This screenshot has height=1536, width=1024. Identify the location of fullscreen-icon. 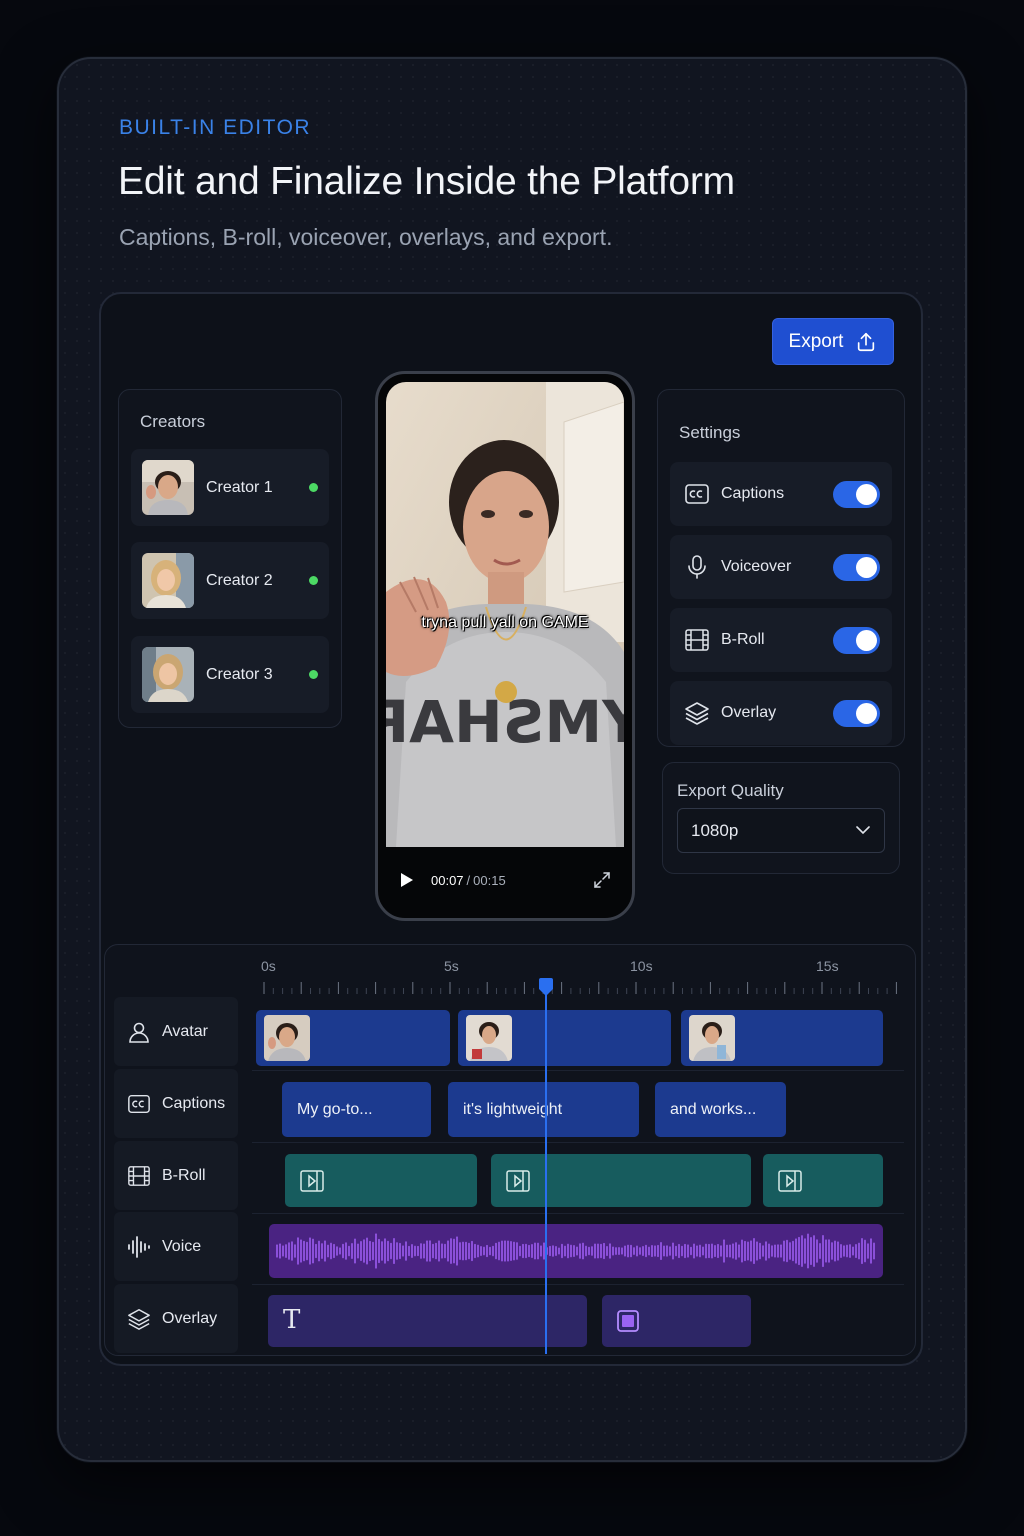
(602, 880).